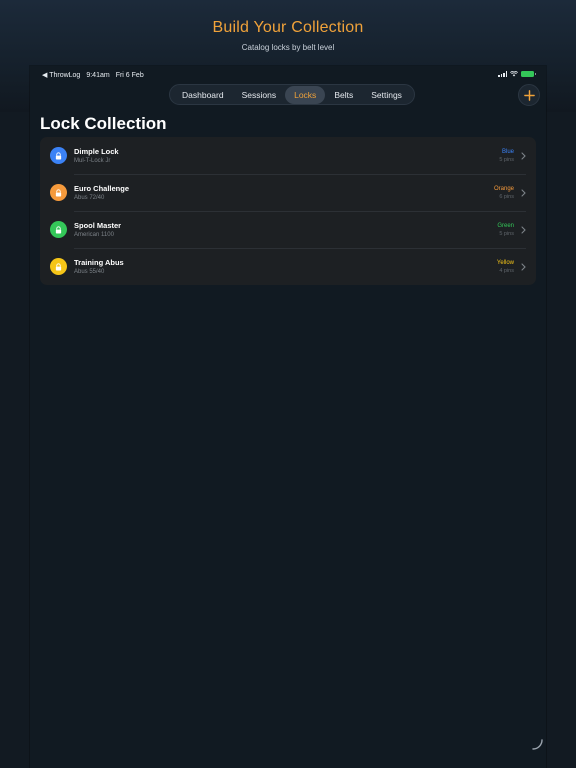  Describe the element at coordinates (92, 160) in the screenshot. I see `lock-model: Mul-T-Lock Jr` at that location.